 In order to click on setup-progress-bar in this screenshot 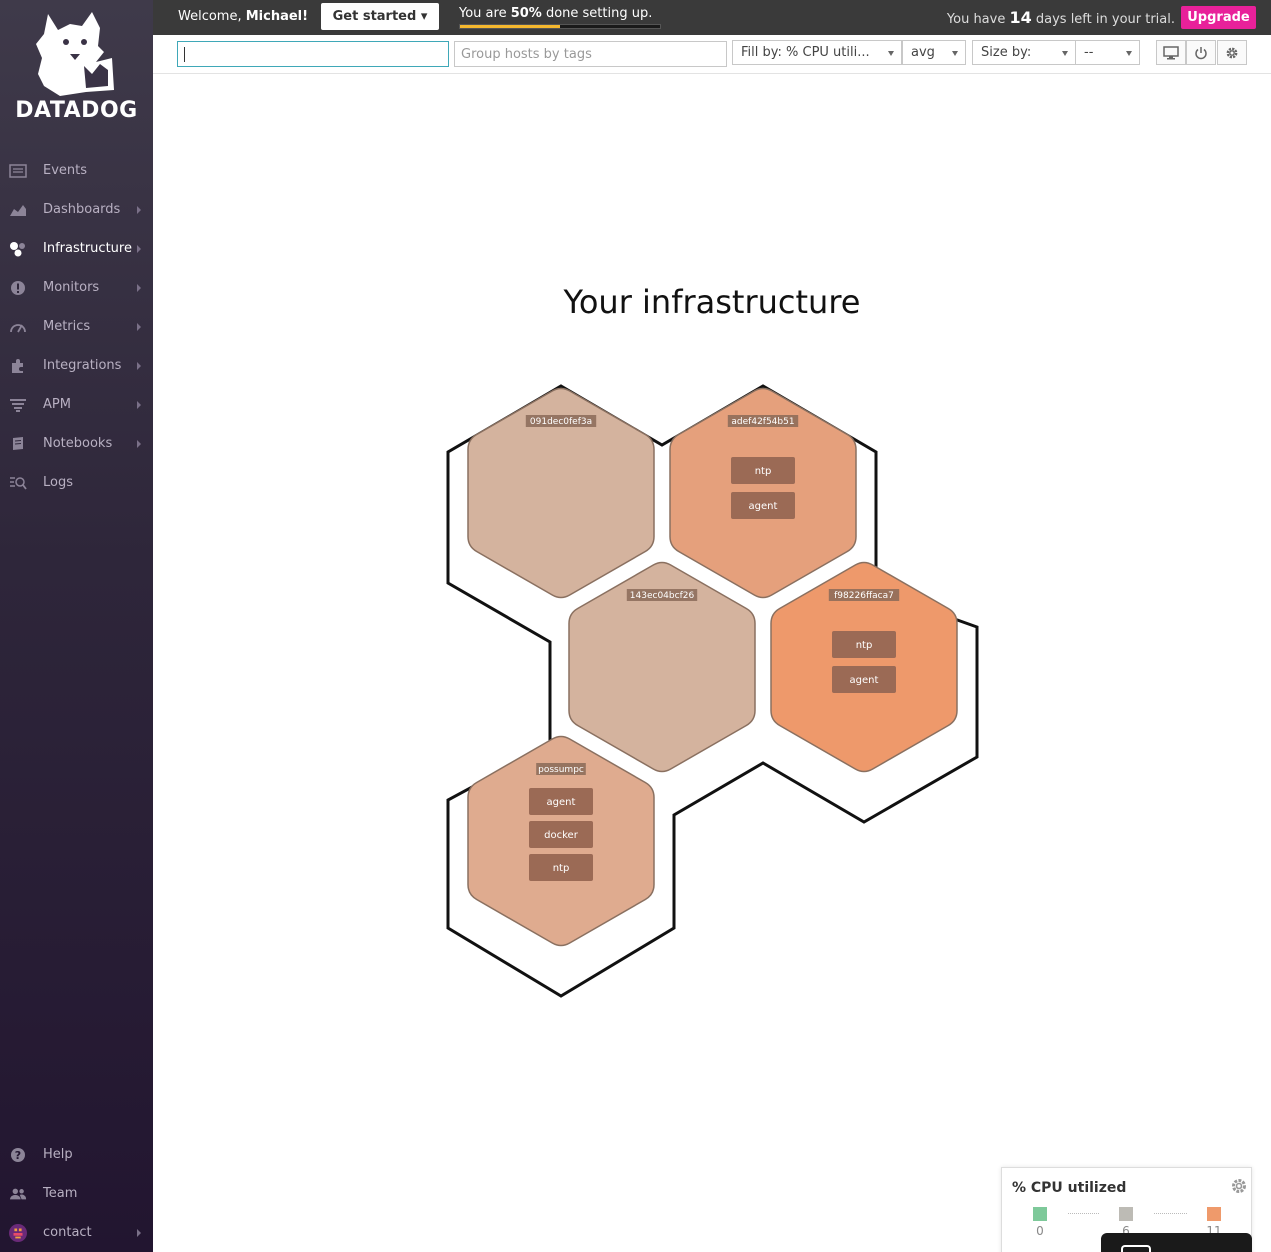, I will do `click(560, 26)`.